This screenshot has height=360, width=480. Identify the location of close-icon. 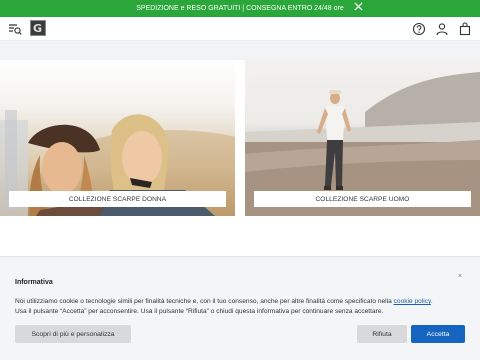
(358, 8).